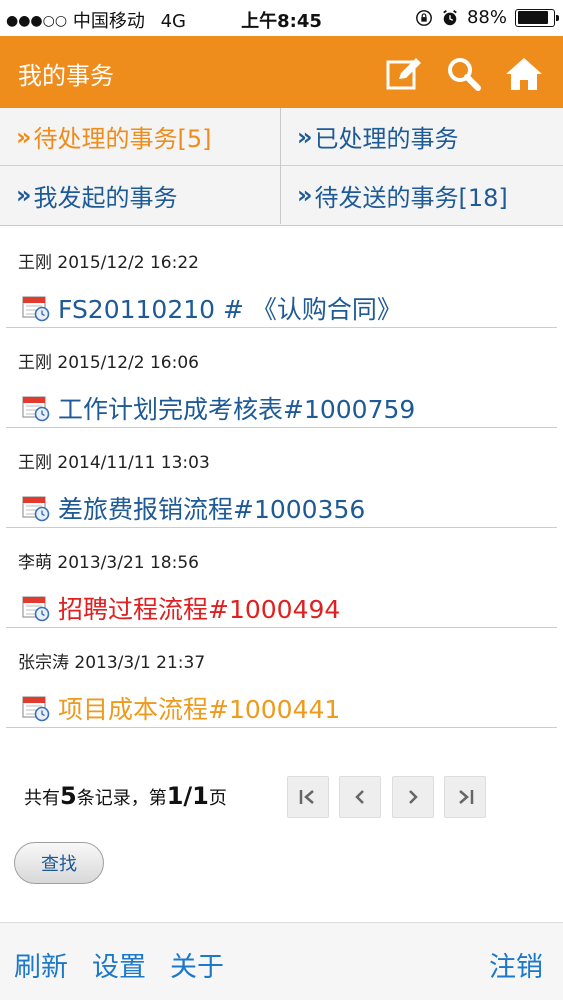 Image resolution: width=563 pixels, height=1000 pixels. I want to click on home-button, so click(524, 74).